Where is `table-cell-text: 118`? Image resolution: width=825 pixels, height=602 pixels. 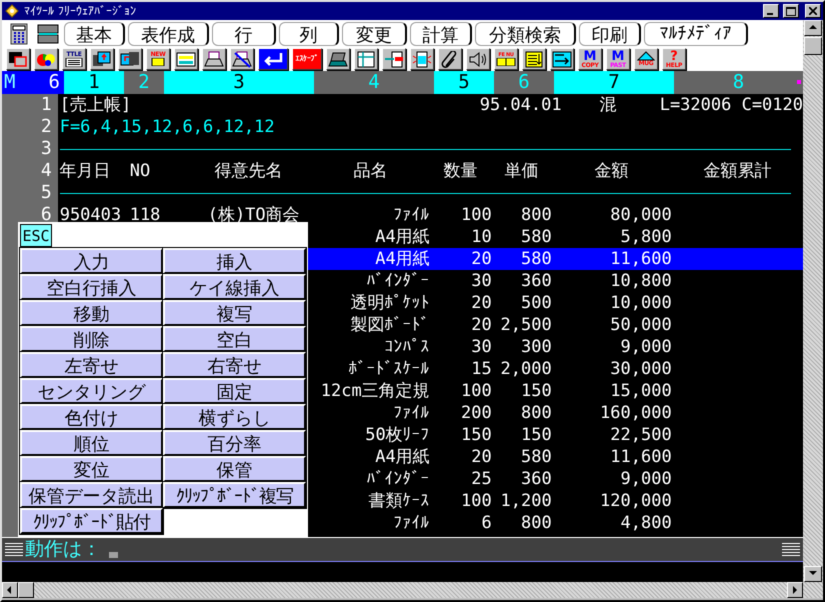 table-cell-text: 118 is located at coordinates (146, 215).